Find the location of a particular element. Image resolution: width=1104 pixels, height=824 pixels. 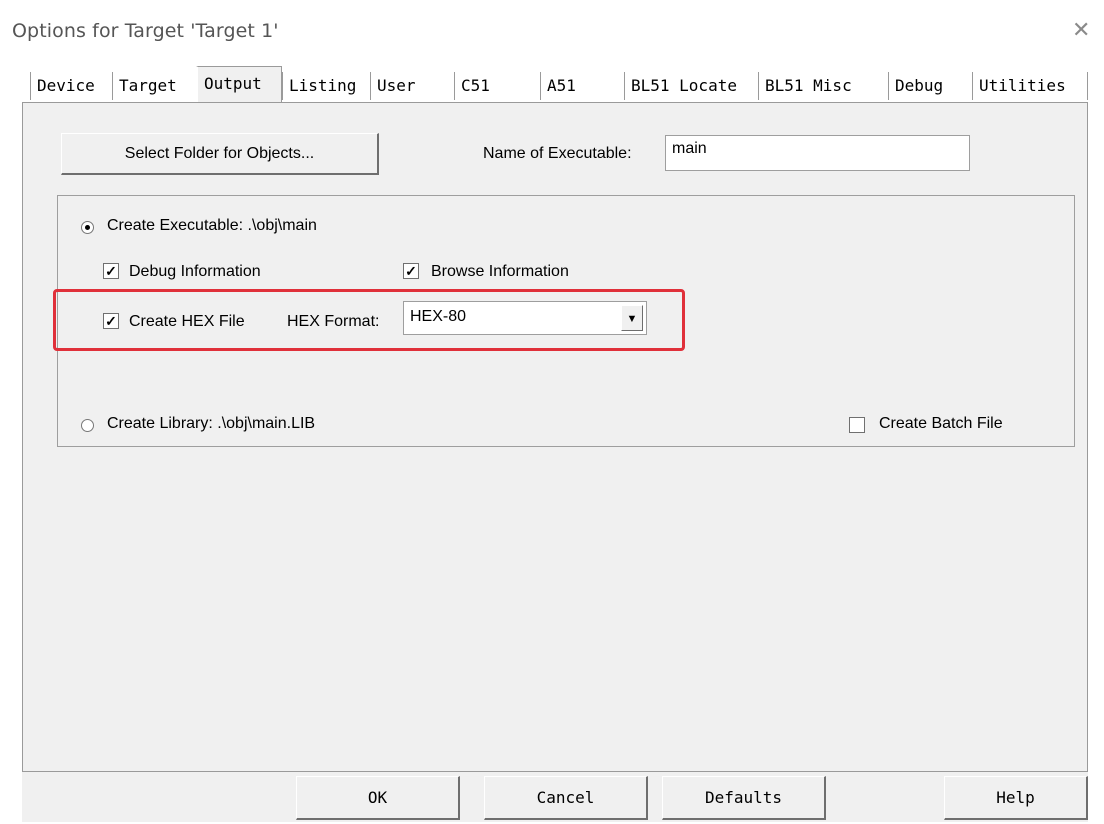

tab-bl51-misc: BL51 Misc is located at coordinates (823, 86).